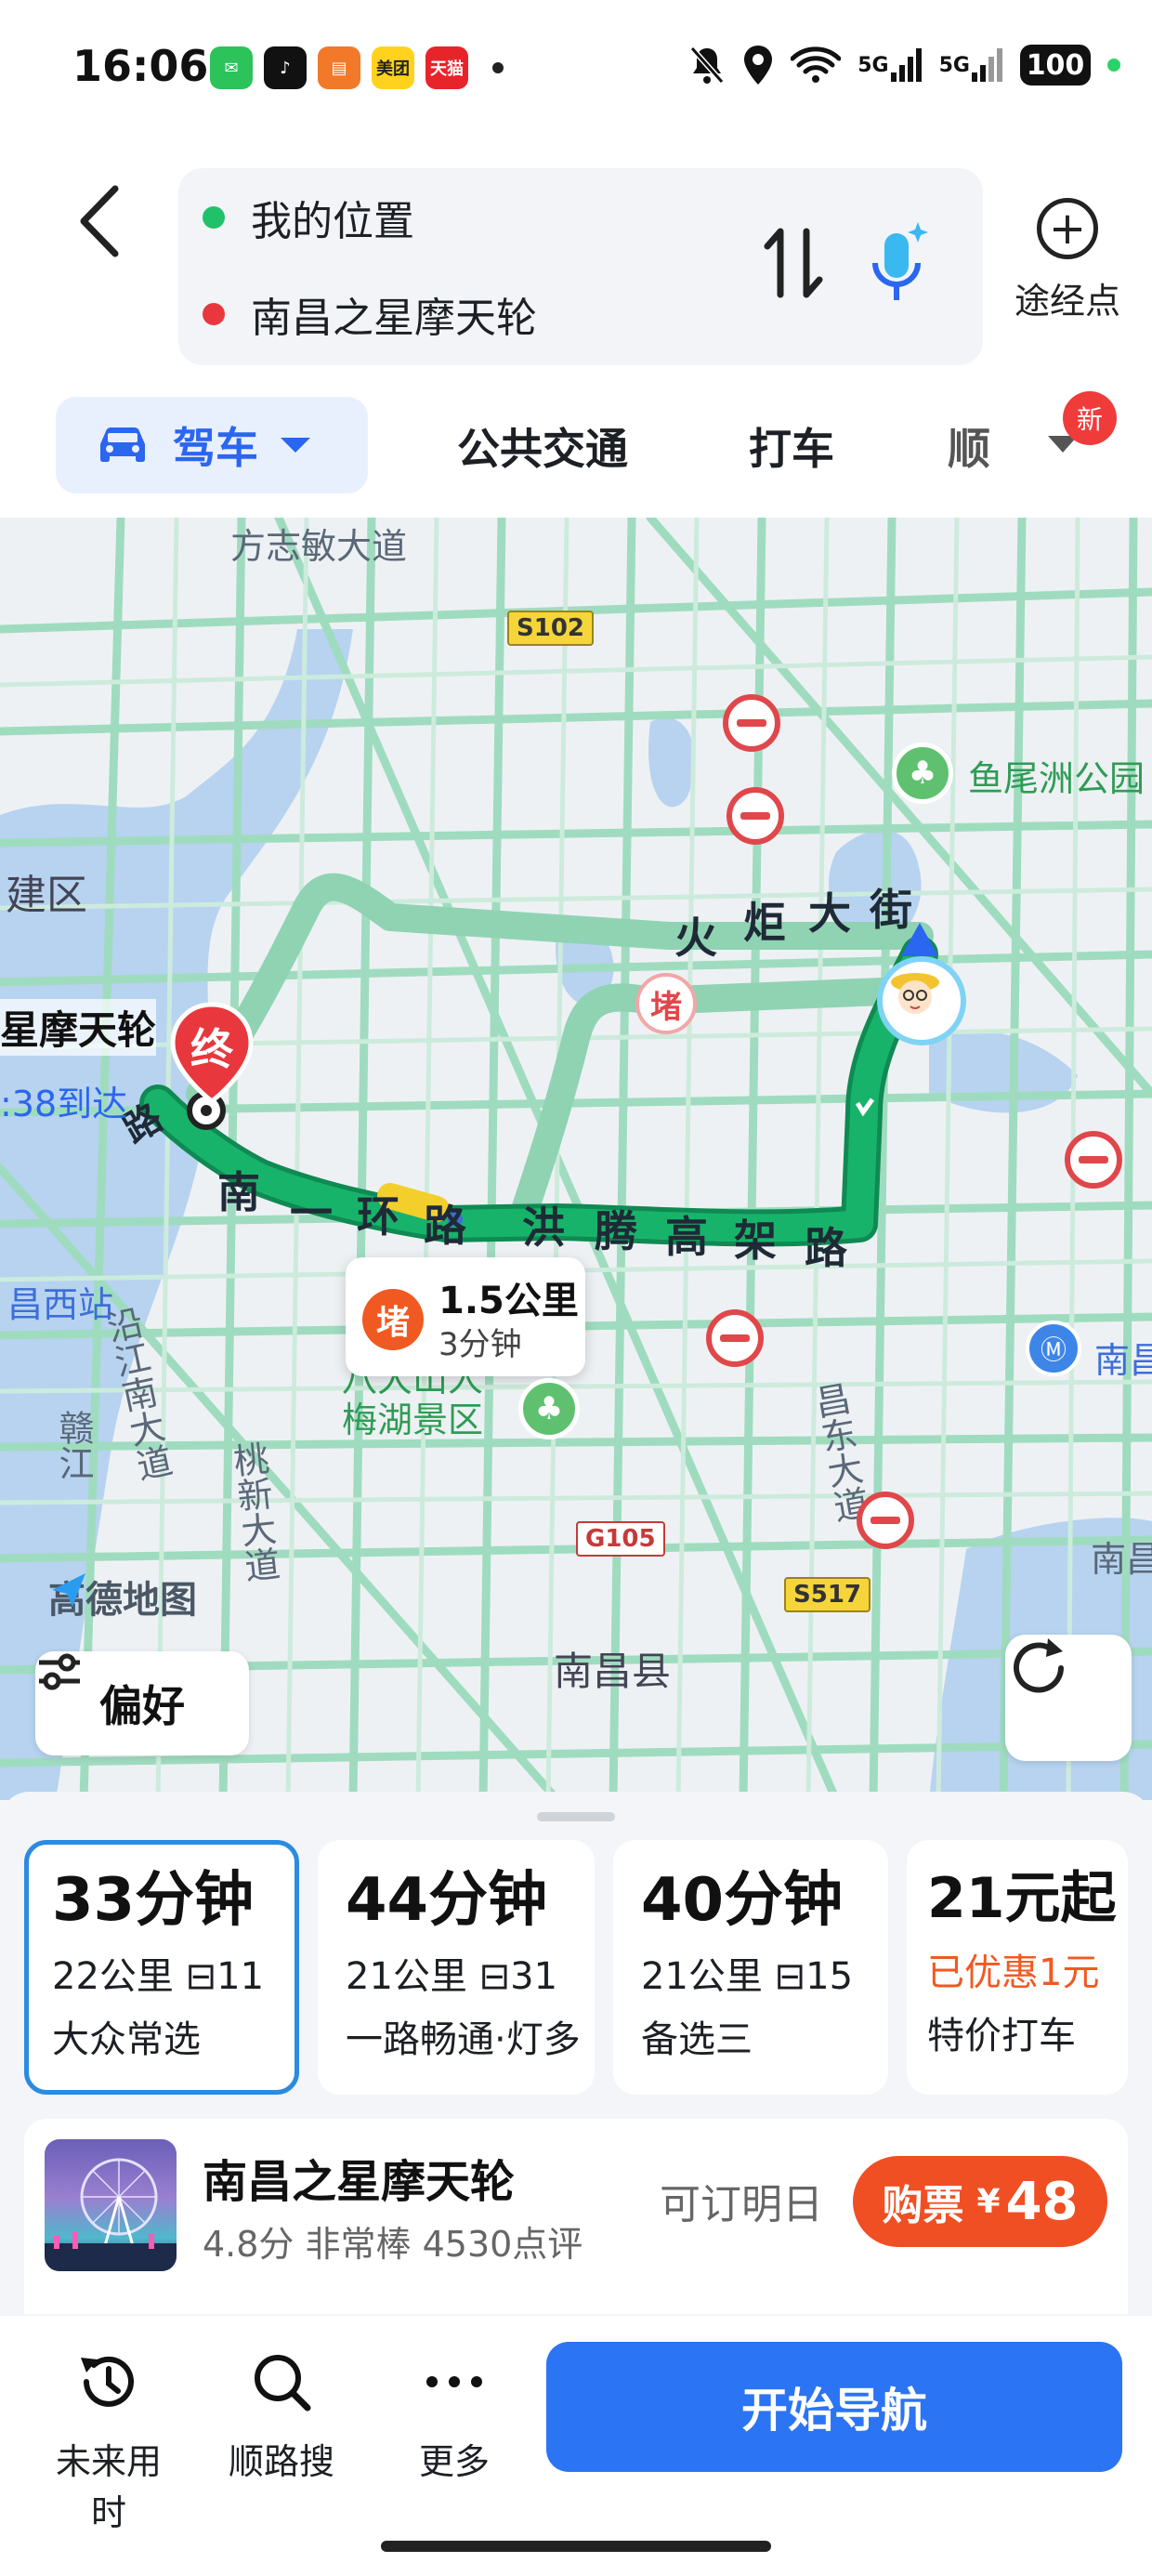 The width and height of the screenshot is (1152, 2576). What do you see at coordinates (919, 939) in the screenshot?
I see `heading-arrow-icon` at bounding box center [919, 939].